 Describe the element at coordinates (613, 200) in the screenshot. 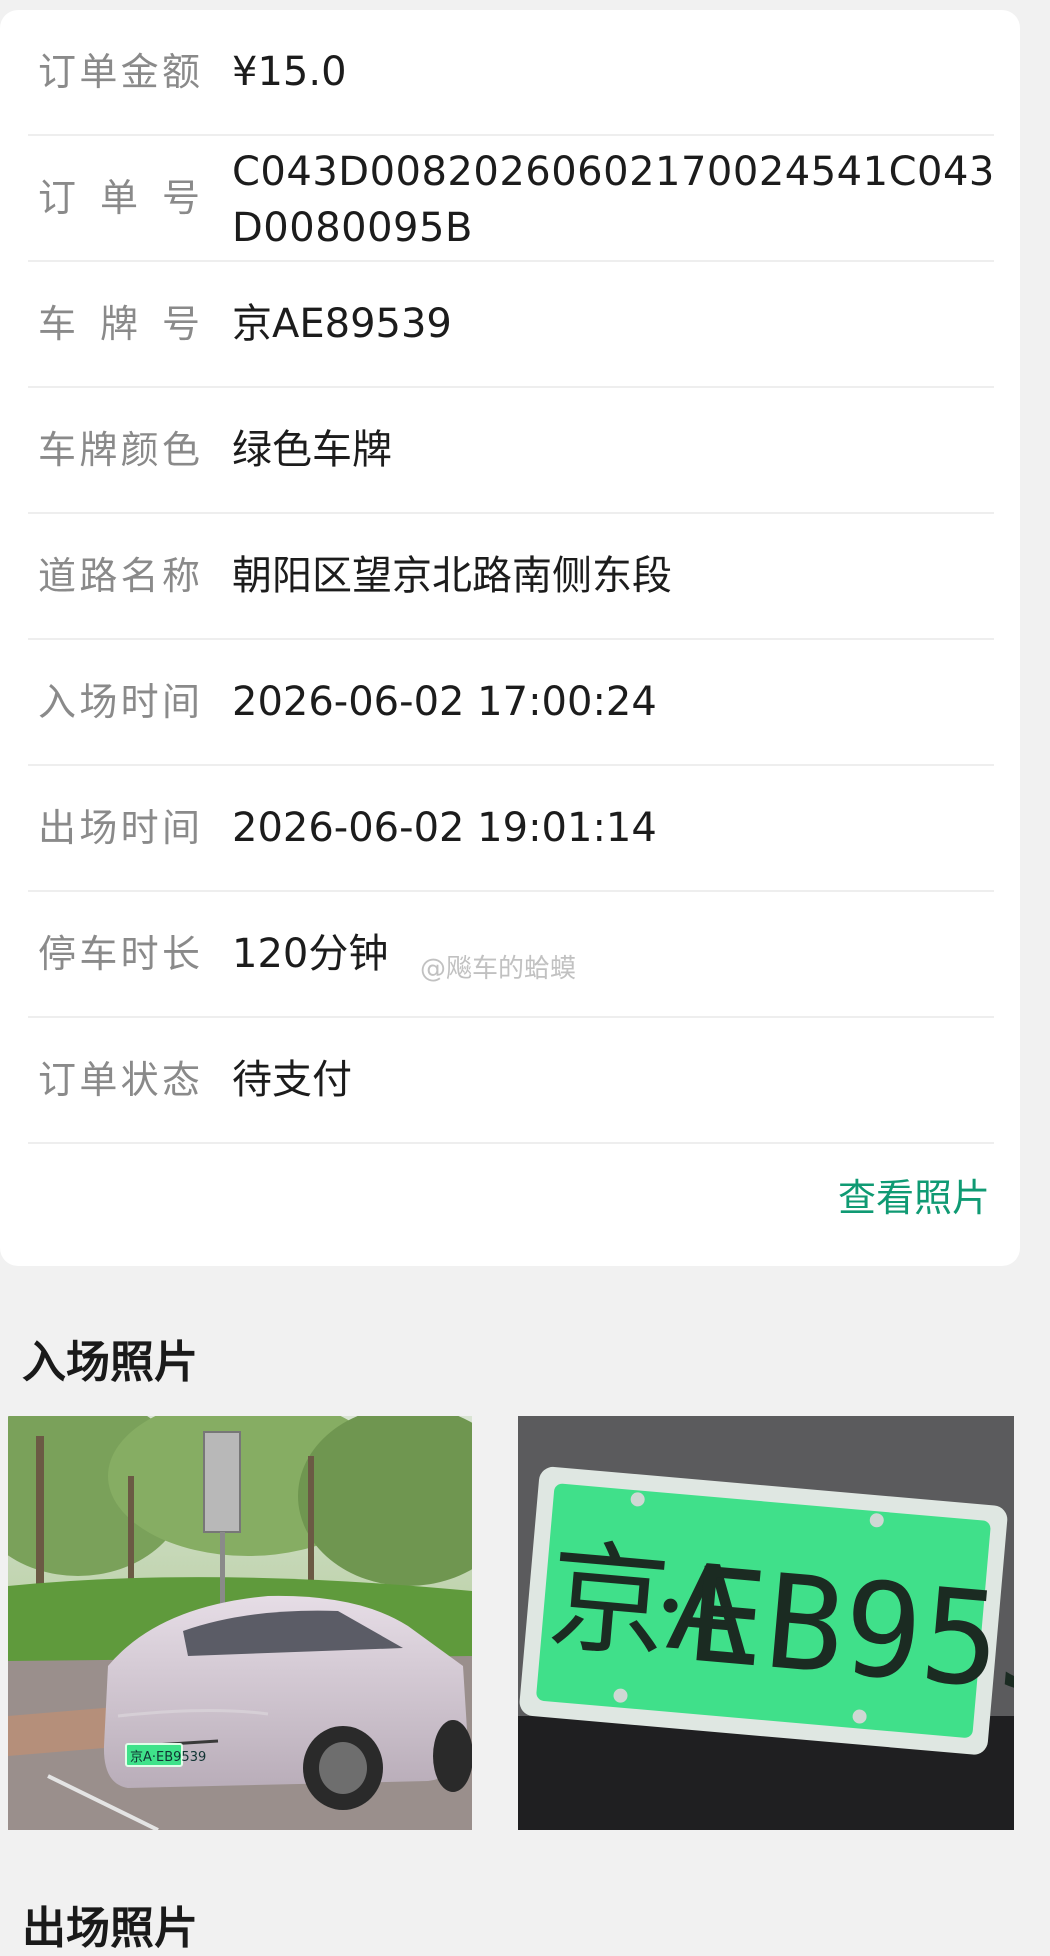

I see `order-number-value: C043D00820260602170024541C043D0080095B` at that location.